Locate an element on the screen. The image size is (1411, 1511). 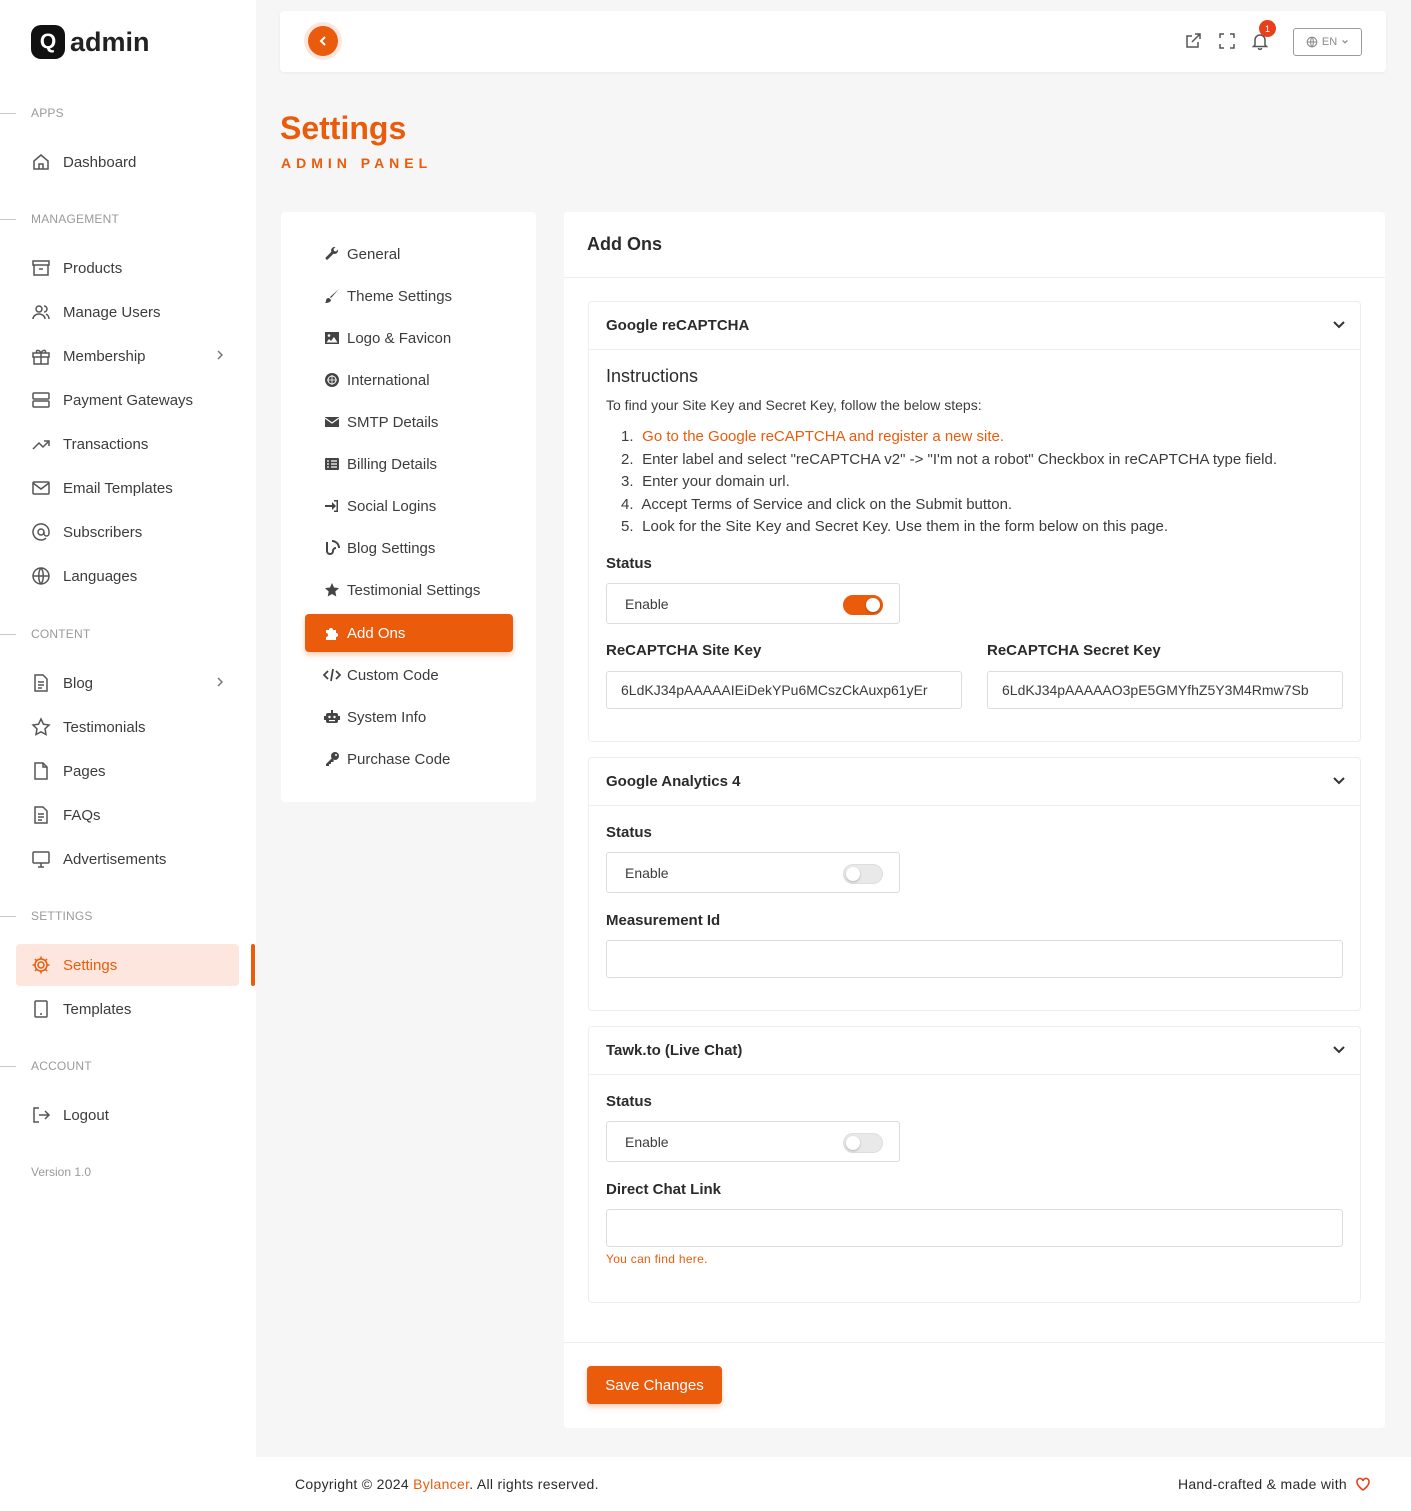
external-link-button is located at coordinates (1193, 41).